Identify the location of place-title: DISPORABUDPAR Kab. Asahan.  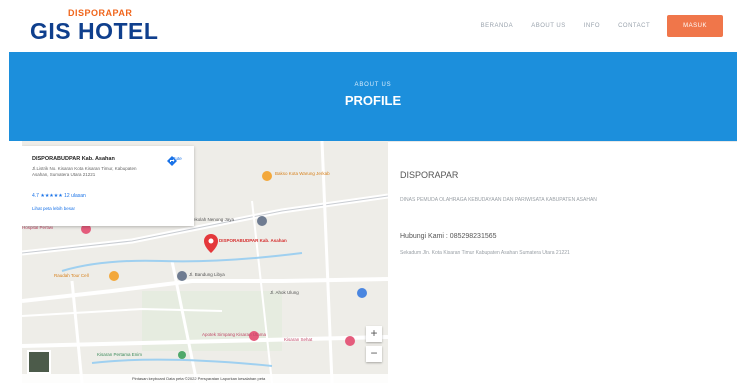
(73, 159).